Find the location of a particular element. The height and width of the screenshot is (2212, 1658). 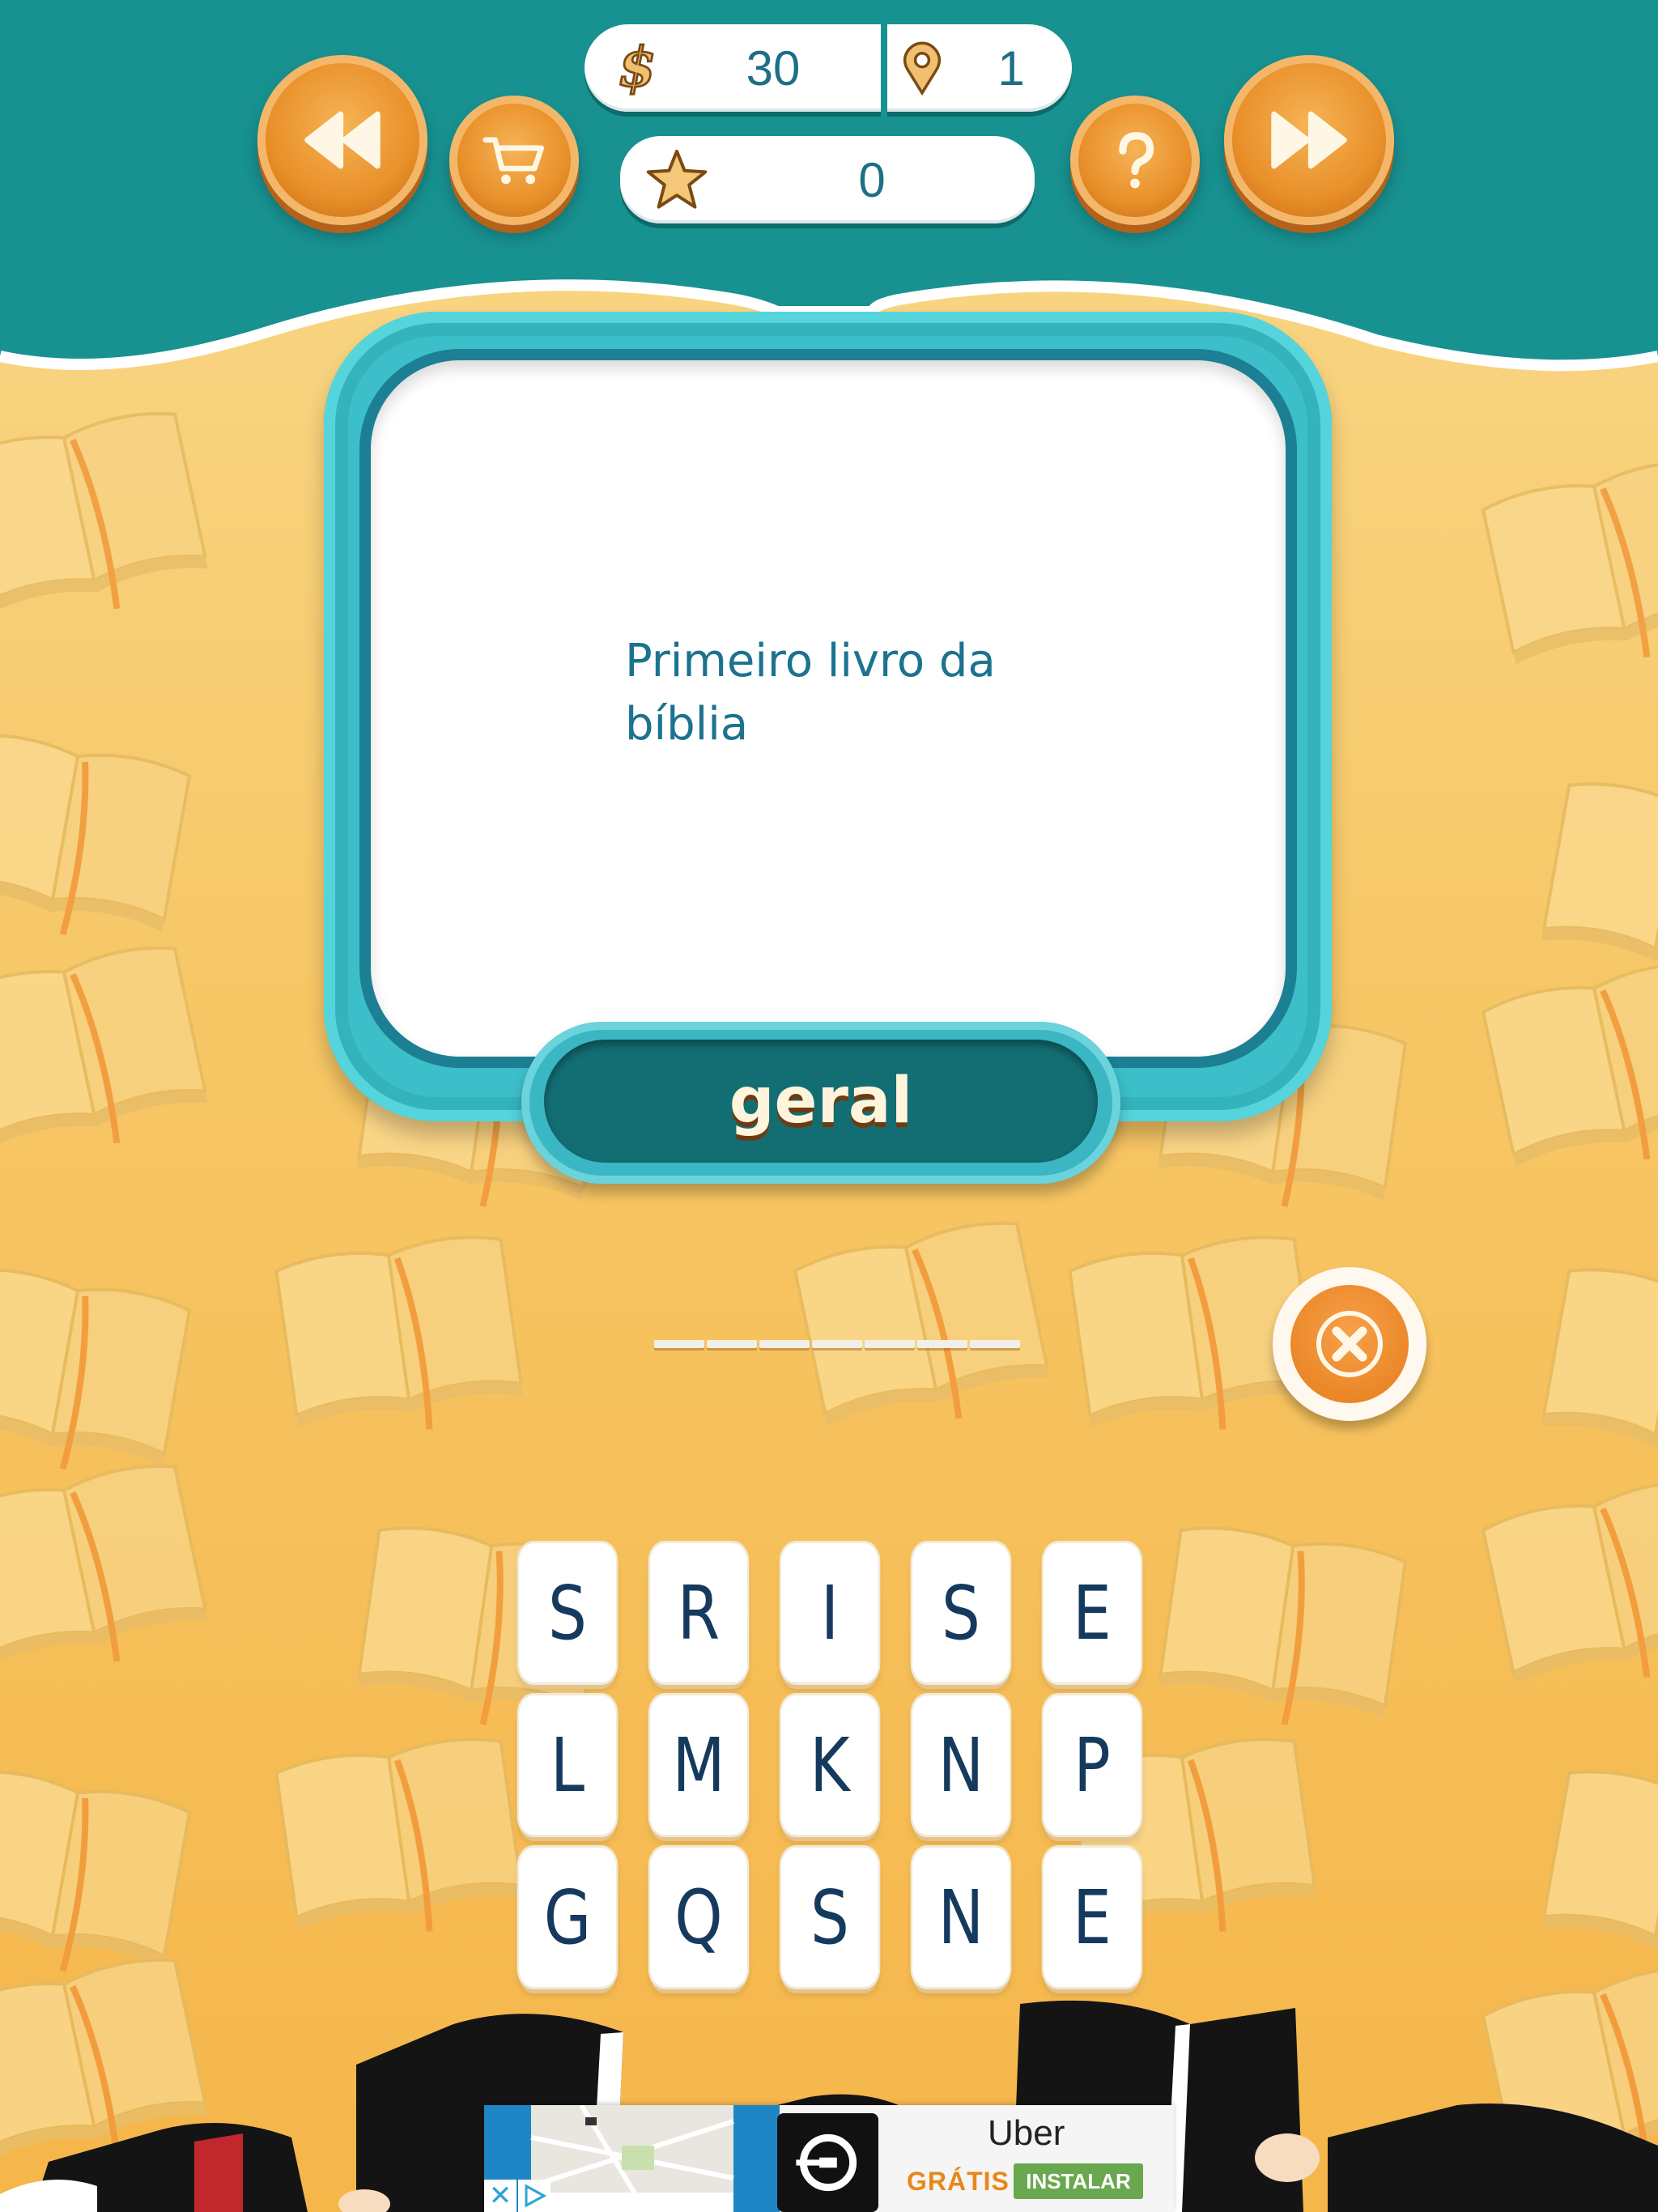

clear-answer-button is located at coordinates (1349, 1344).